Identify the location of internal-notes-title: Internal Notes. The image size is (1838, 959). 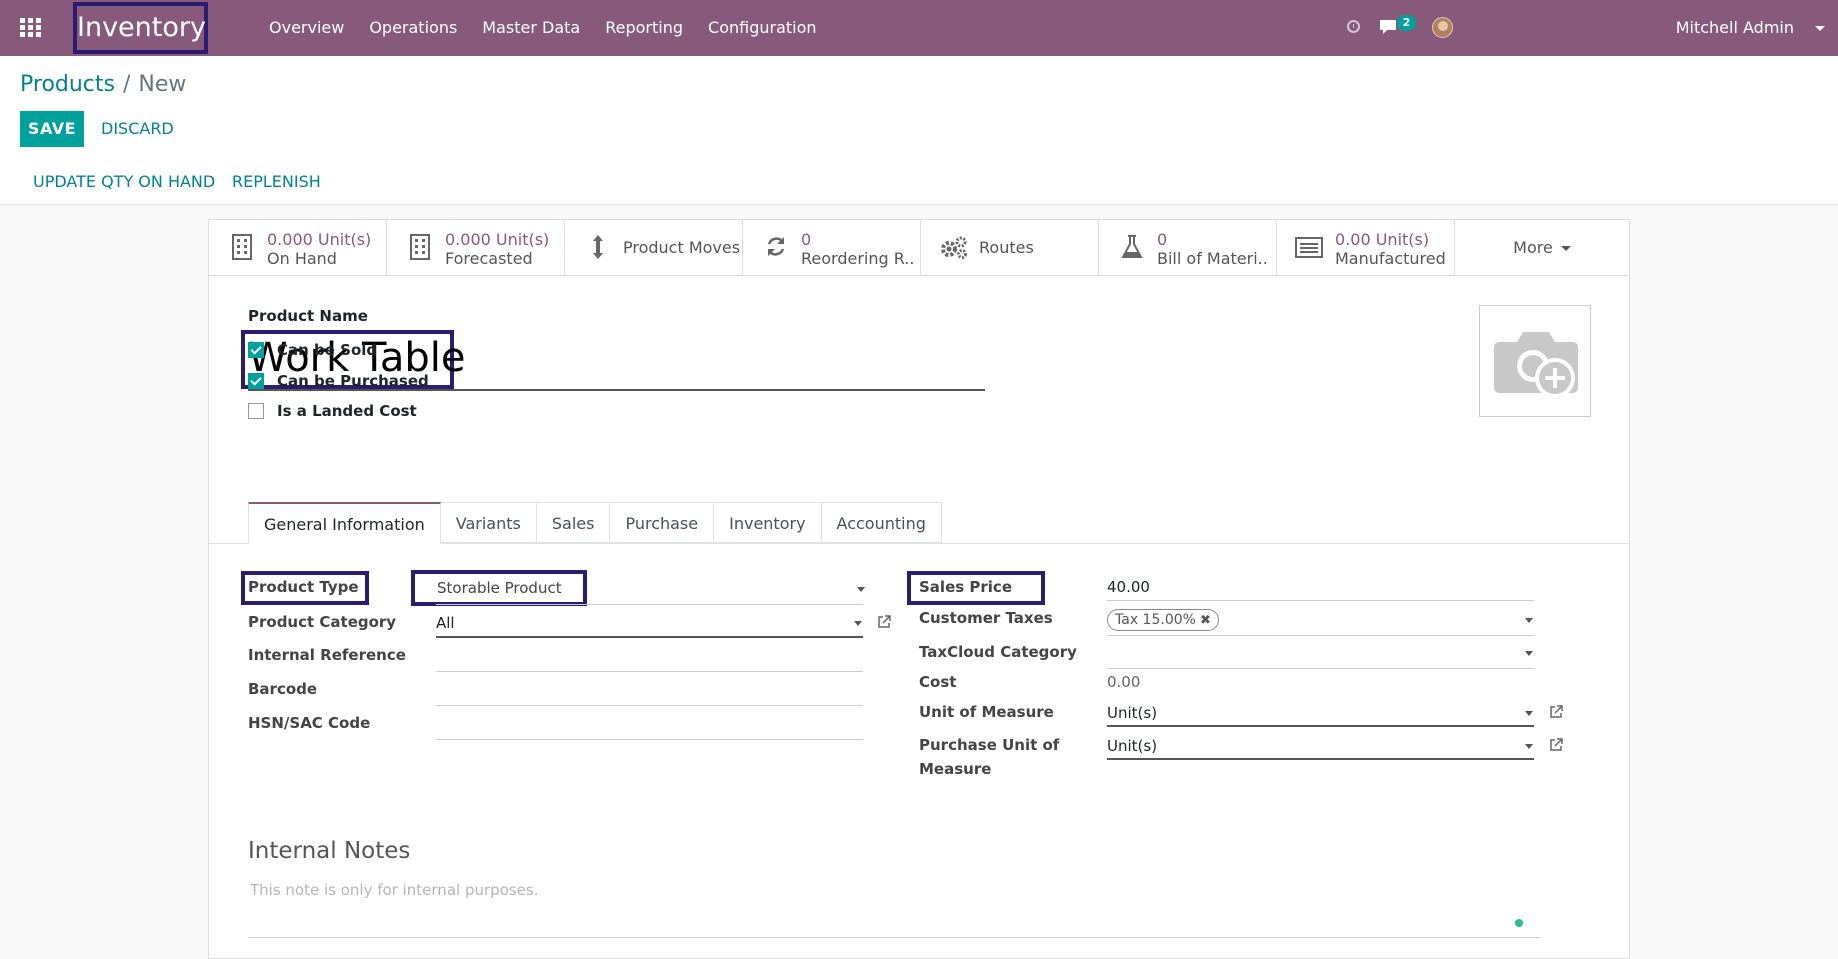
(329, 851).